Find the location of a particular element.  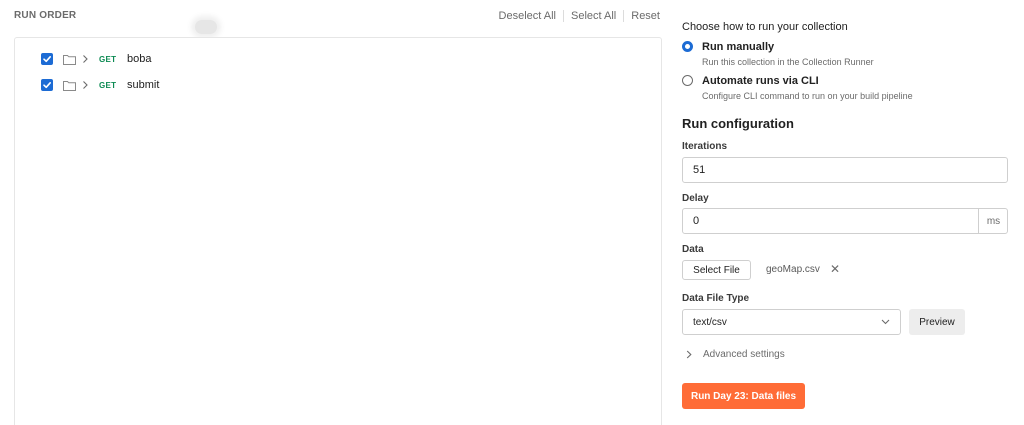

select-all-button: Select All is located at coordinates (593, 16).